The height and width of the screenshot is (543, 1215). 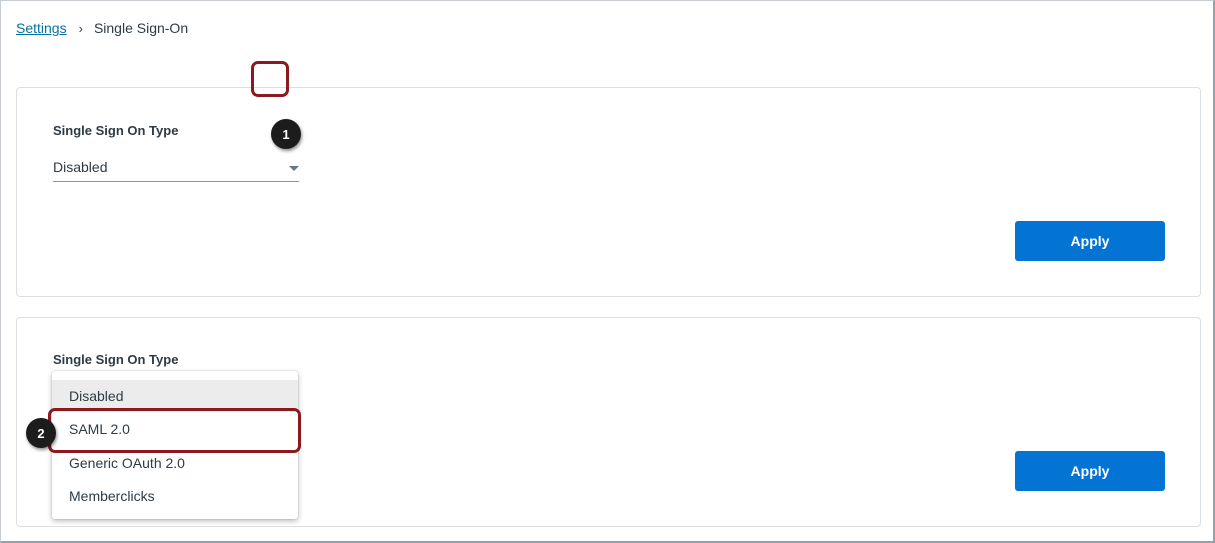 I want to click on dropdown-option-memberclicks: Memberclicks, so click(x=175, y=496).